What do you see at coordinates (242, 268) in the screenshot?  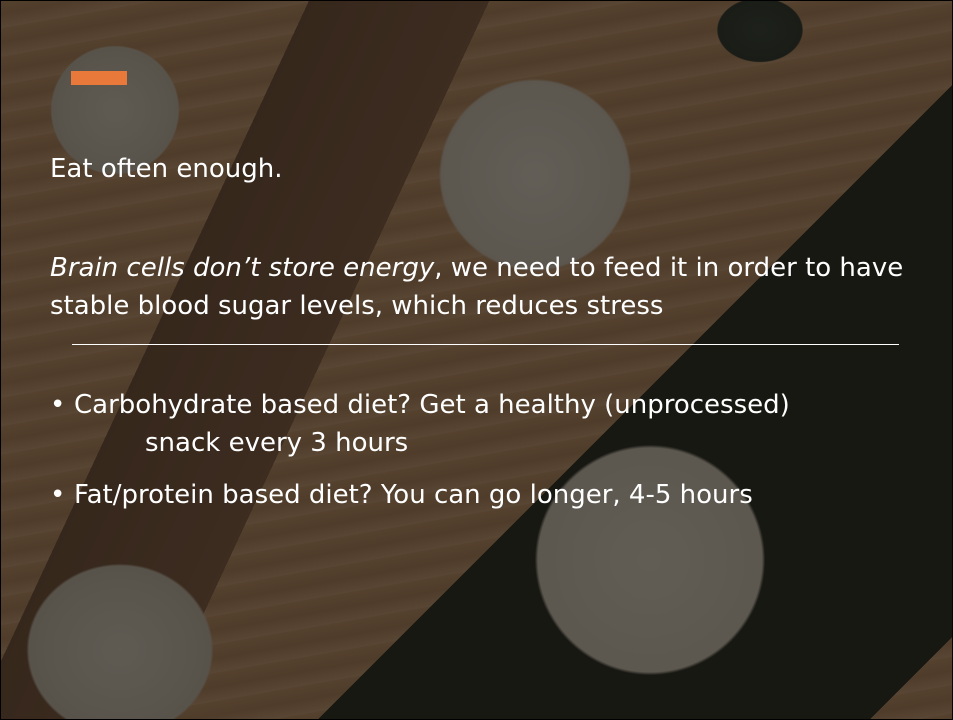 I see `paragraph-italic-text: Brain cells don’t store energy` at bounding box center [242, 268].